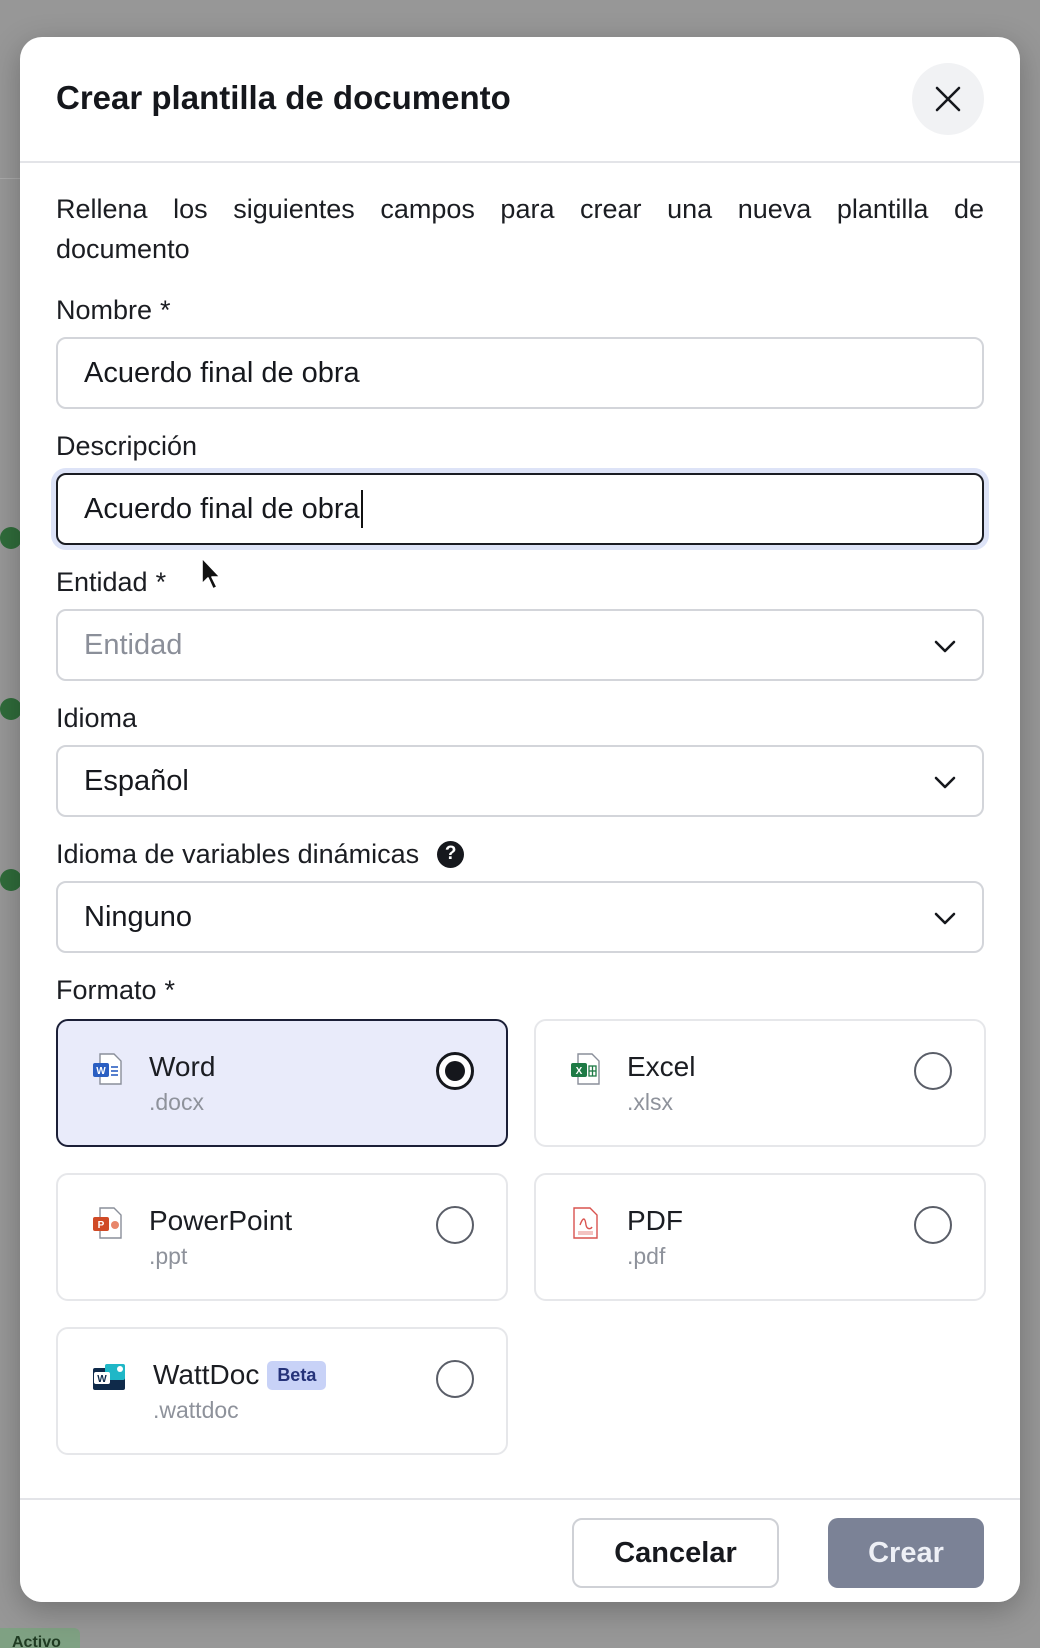 The height and width of the screenshot is (1648, 1040). What do you see at coordinates (238, 853) in the screenshot?
I see `idioma-variables-label-text: Idioma de variables dinámicas` at bounding box center [238, 853].